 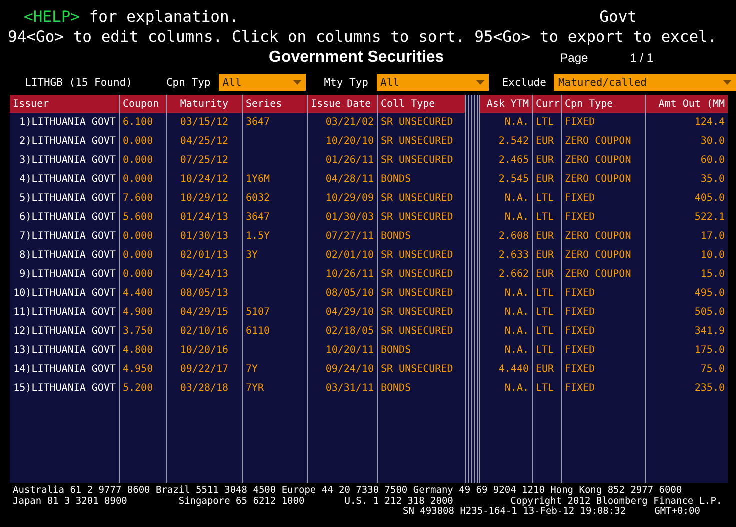 I want to click on table-cell-text: 495.0, so click(x=710, y=294).